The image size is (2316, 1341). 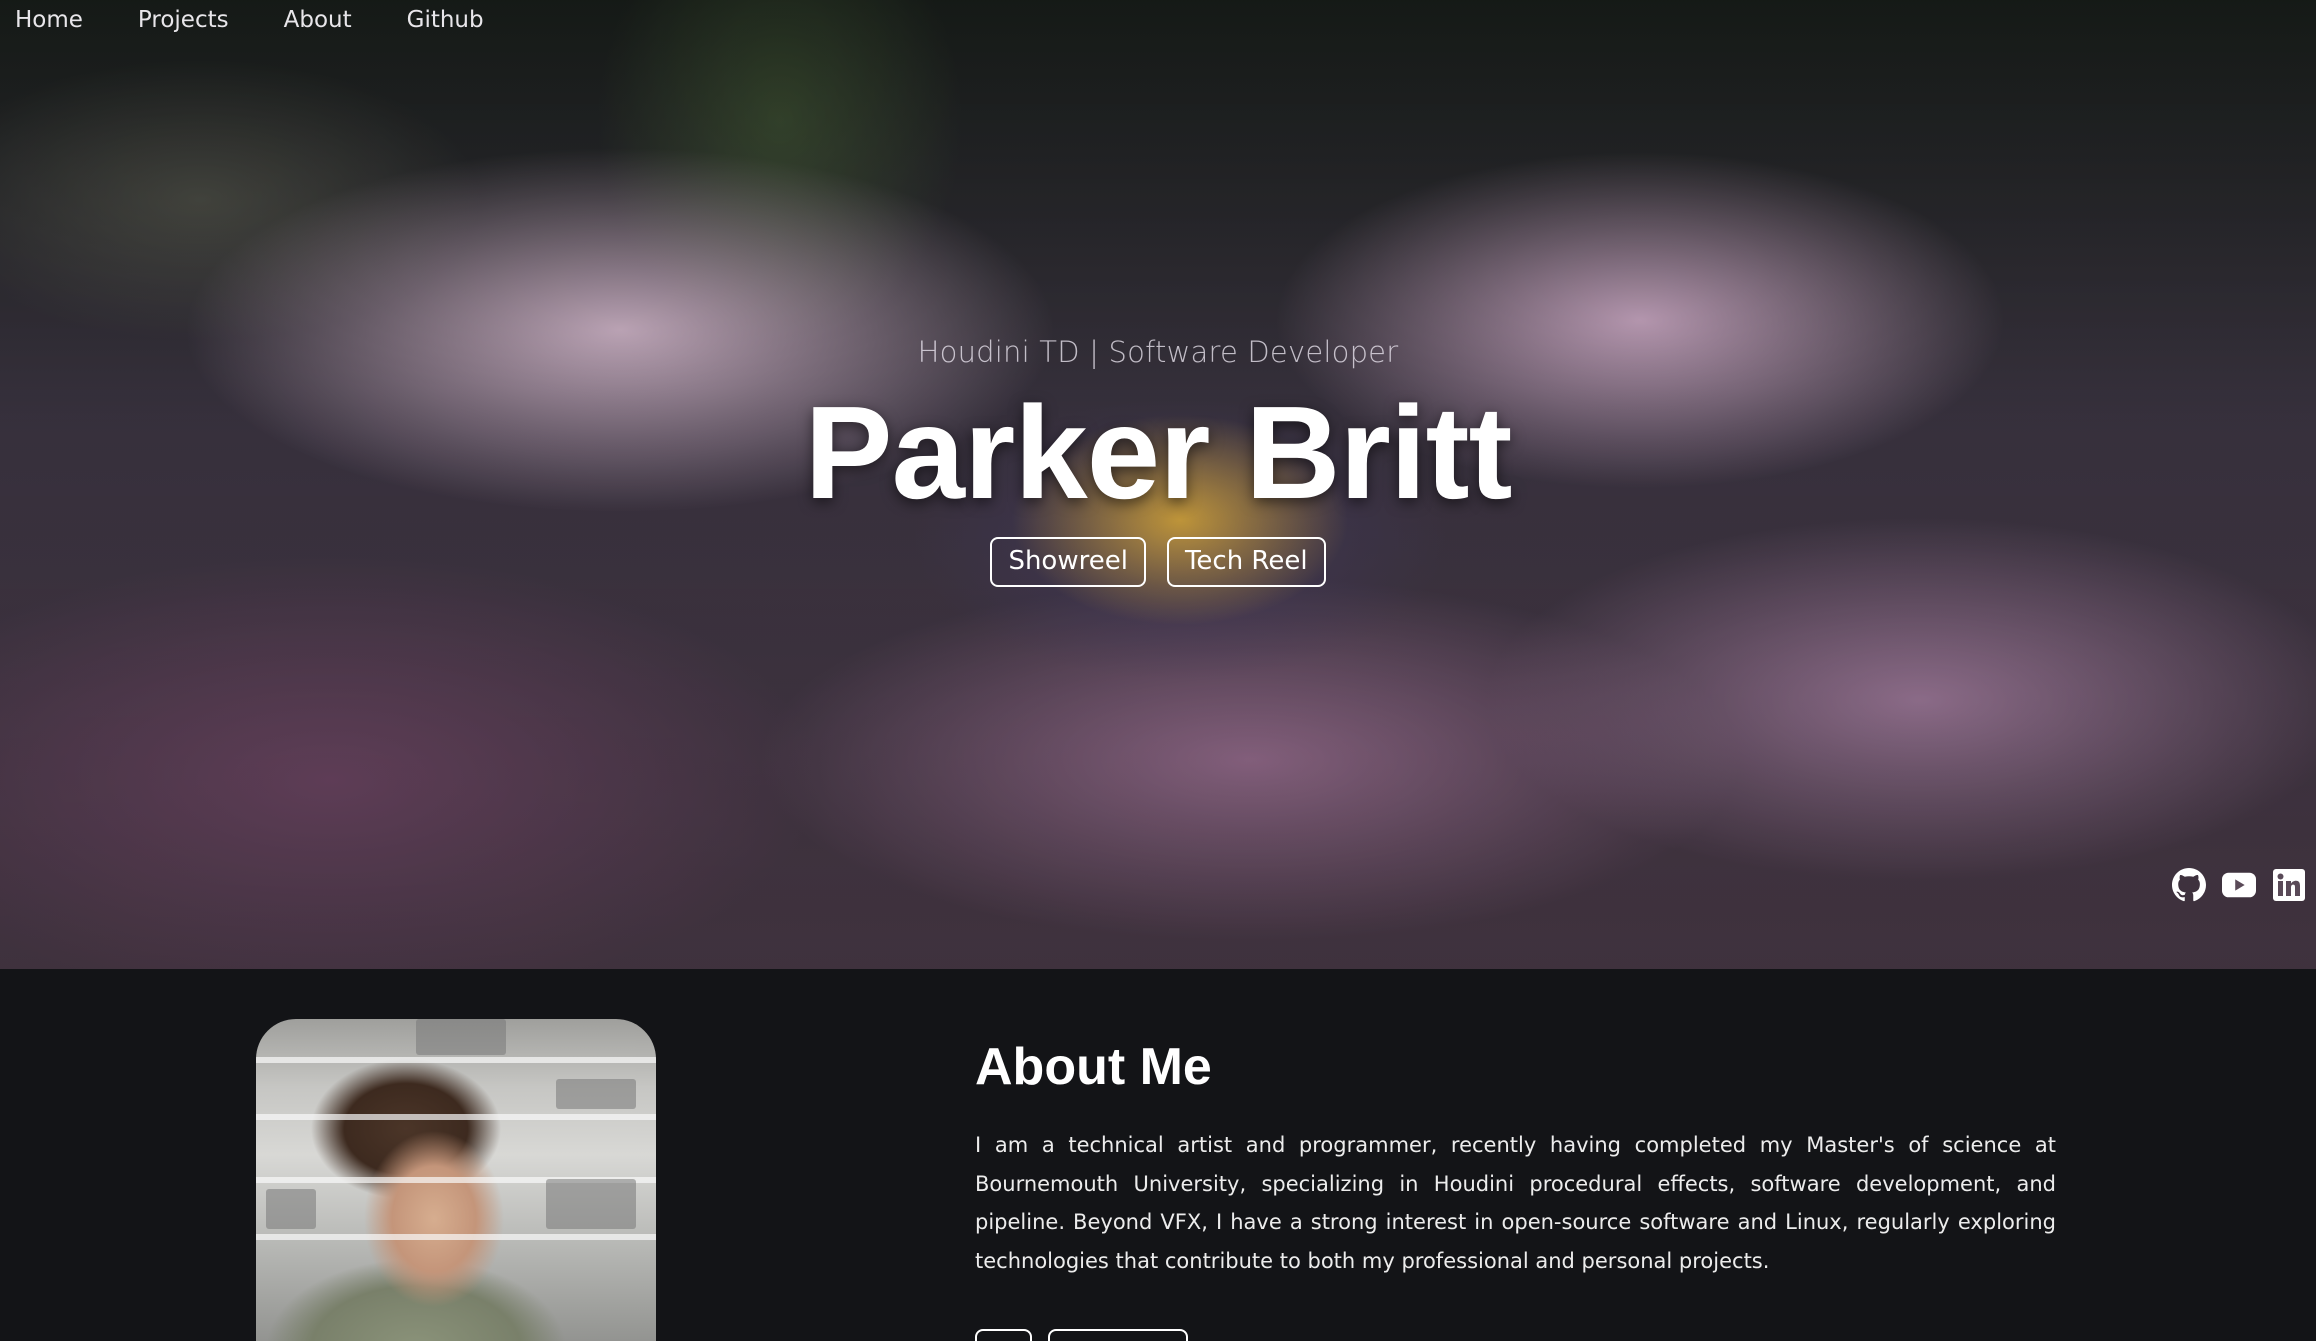 What do you see at coordinates (183, 20) in the screenshot?
I see `nav-projects-link: Projects` at bounding box center [183, 20].